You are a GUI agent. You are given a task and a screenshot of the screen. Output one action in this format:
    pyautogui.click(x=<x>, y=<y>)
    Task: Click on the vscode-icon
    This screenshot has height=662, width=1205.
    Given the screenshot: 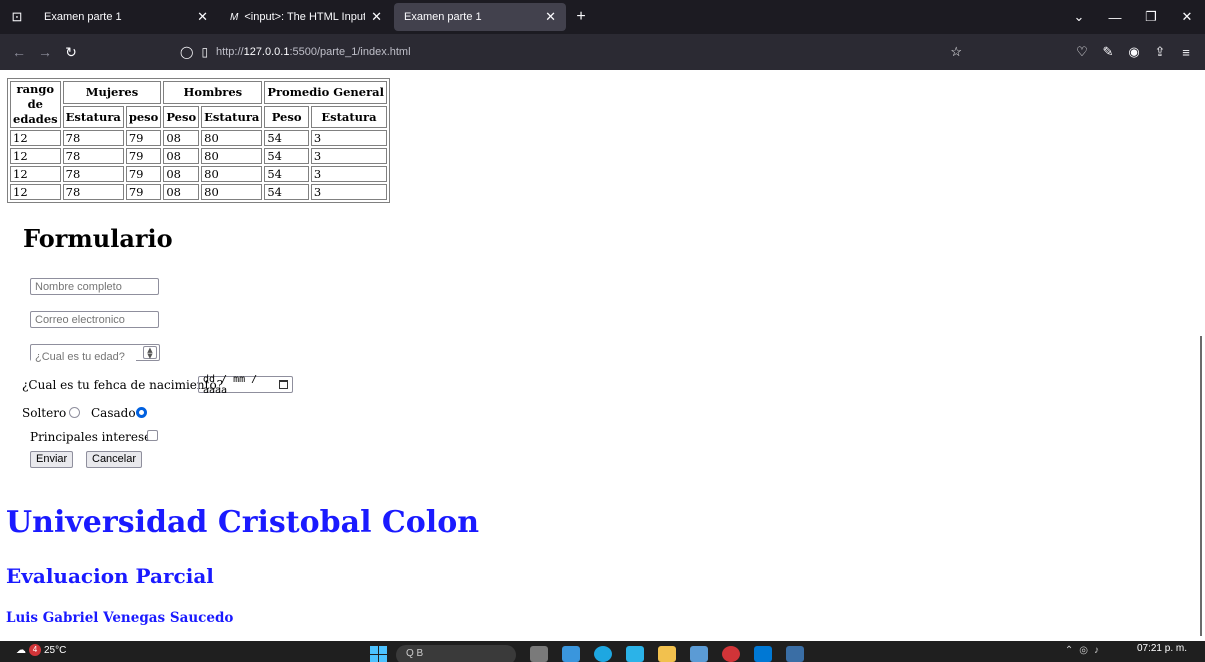 What is the action you would take?
    pyautogui.click(x=763, y=654)
    